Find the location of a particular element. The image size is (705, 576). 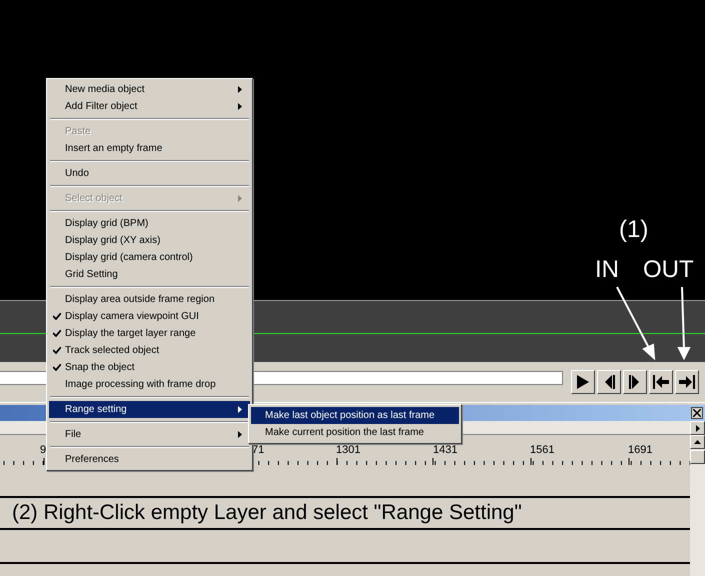

menu-item: Add Filter object is located at coordinates (149, 106).